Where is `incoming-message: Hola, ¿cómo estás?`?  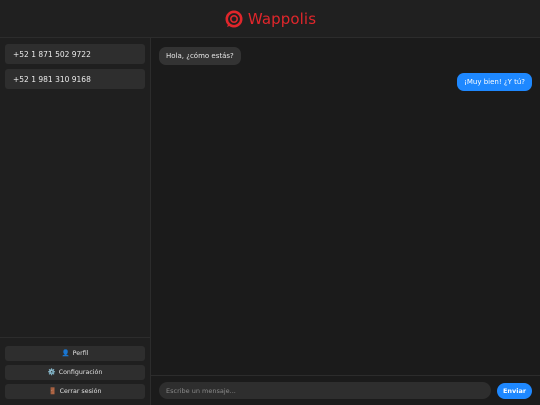
incoming-message: Hola, ¿cómo estás? is located at coordinates (200, 56).